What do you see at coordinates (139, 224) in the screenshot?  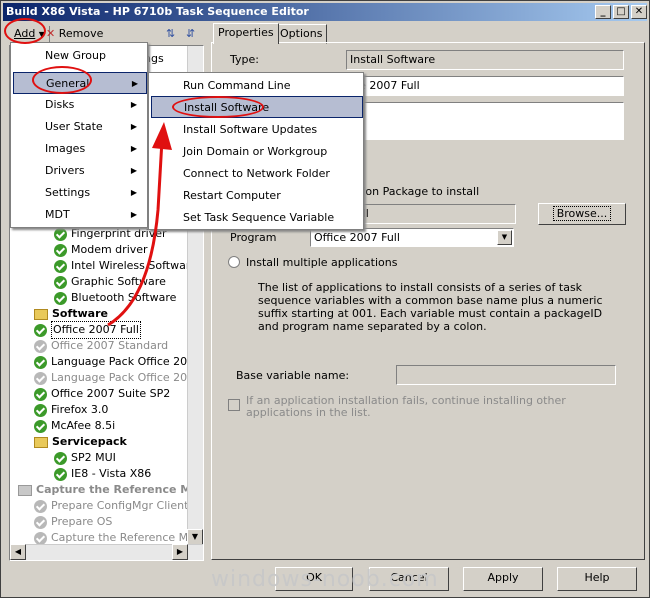 I see `red-arrow-annotation` at bounding box center [139, 224].